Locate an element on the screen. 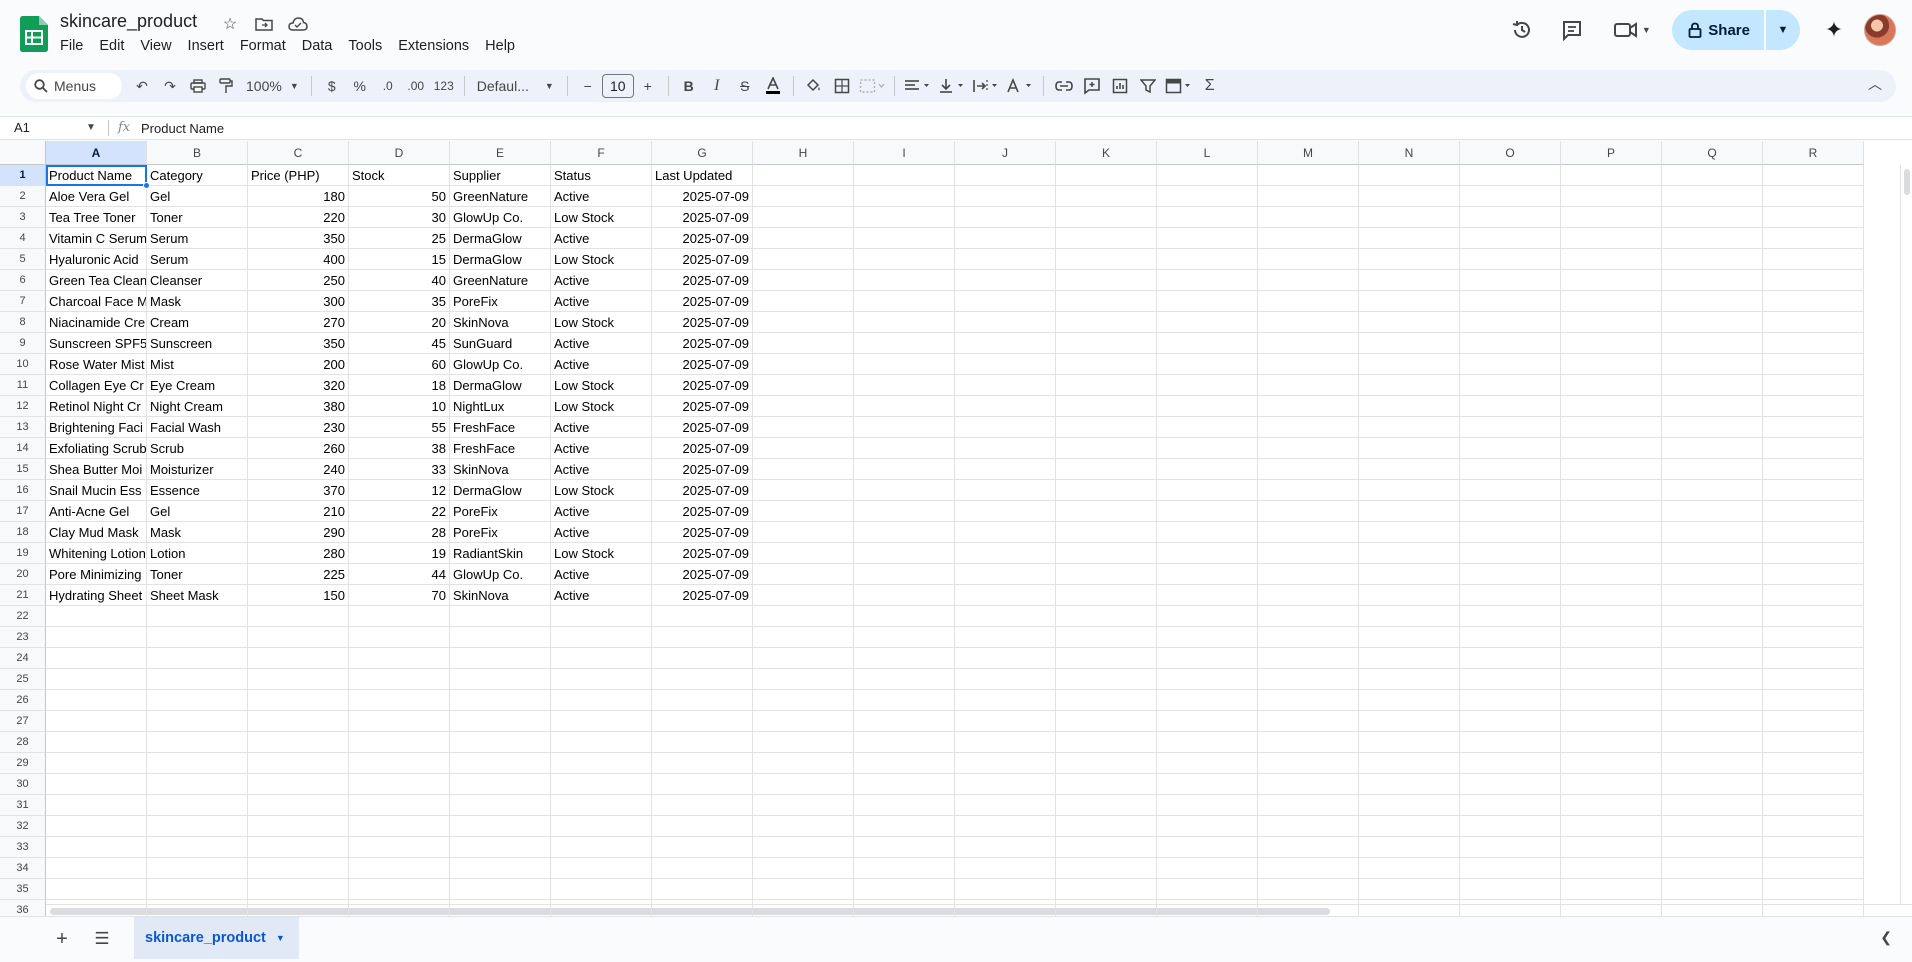 Image resolution: width=1912 pixels, height=962 pixels. vertical-scroll-thumb is located at coordinates (1907, 182).